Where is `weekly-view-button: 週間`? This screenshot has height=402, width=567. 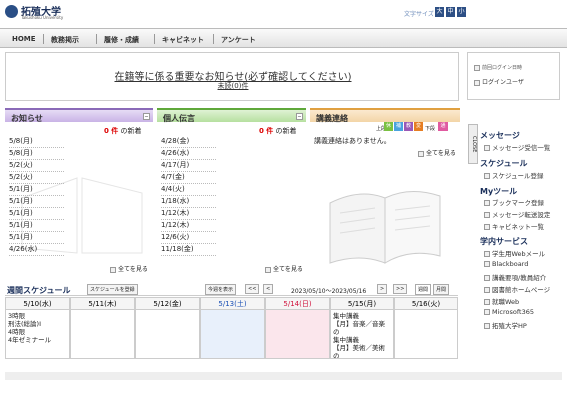 weekly-view-button: 週間 is located at coordinates (423, 289).